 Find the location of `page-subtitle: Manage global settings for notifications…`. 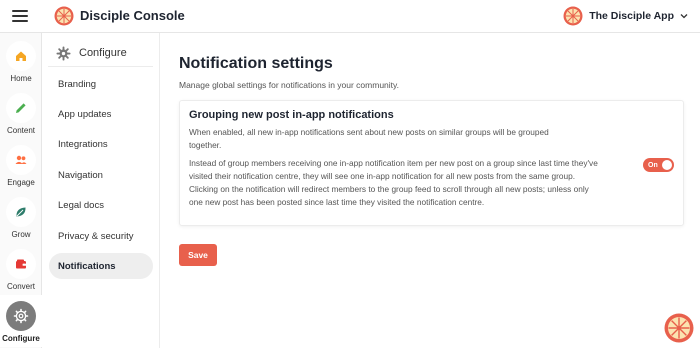

page-subtitle: Manage global settings for notifications… is located at coordinates (289, 85).